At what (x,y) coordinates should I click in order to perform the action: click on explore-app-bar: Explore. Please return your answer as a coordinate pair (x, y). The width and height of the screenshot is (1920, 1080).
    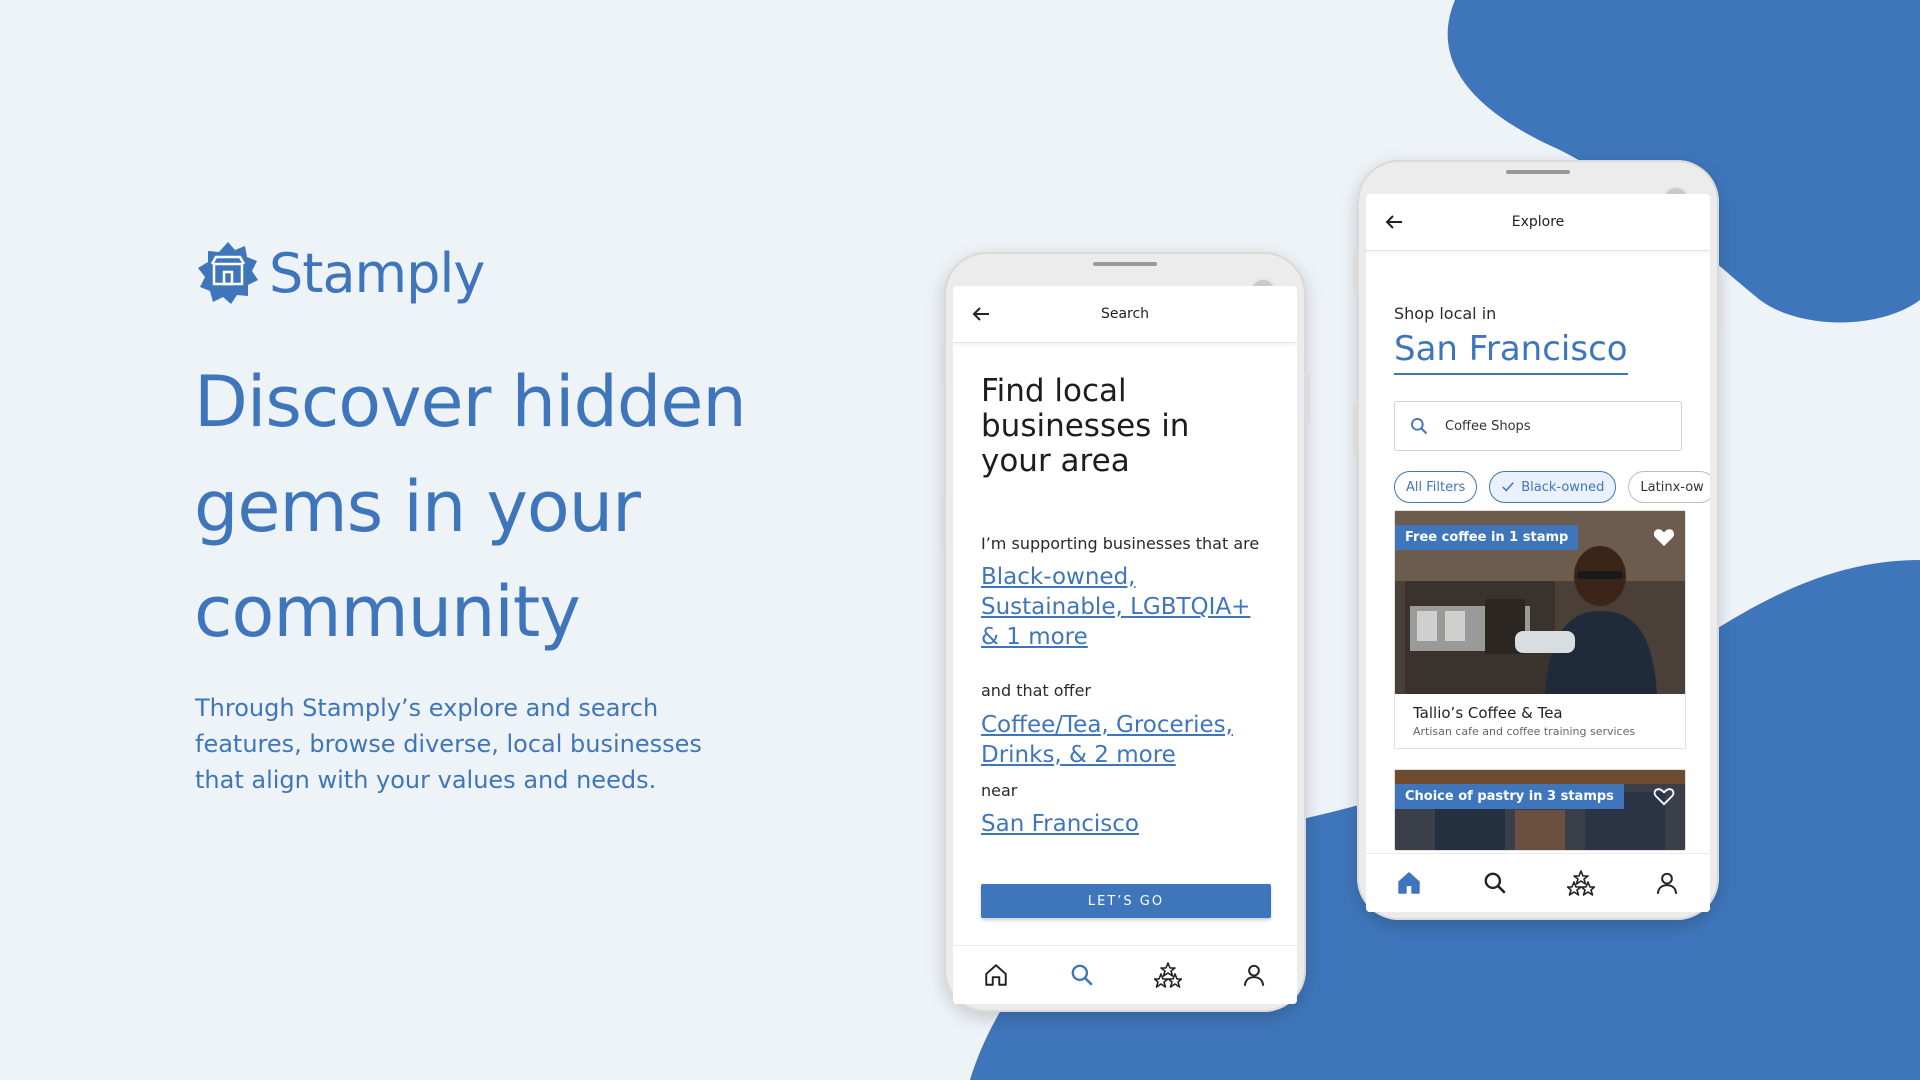
    Looking at the image, I should click on (1538, 222).